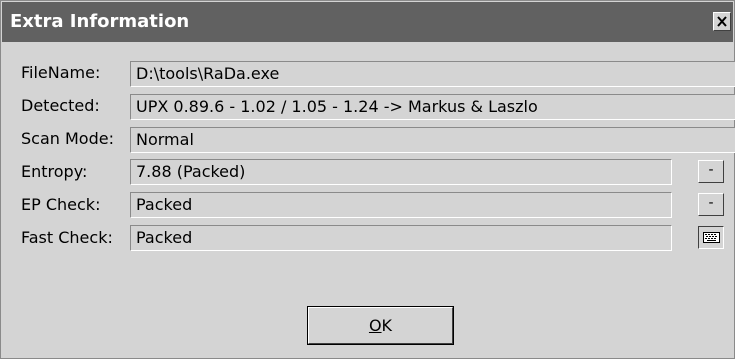 The height and width of the screenshot is (359, 735). What do you see at coordinates (432, 74) in the screenshot?
I see `filename-field: D:\tools\RaDa.exe` at bounding box center [432, 74].